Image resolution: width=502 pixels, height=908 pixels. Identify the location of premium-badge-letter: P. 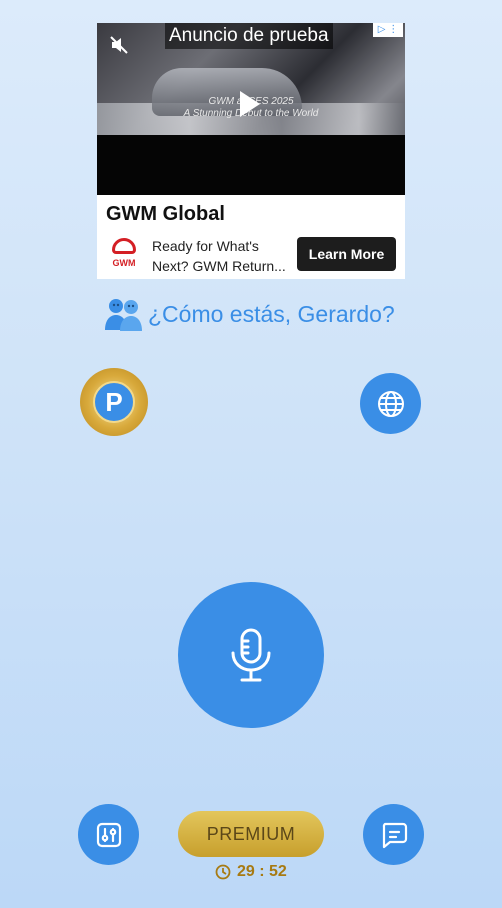
(114, 402).